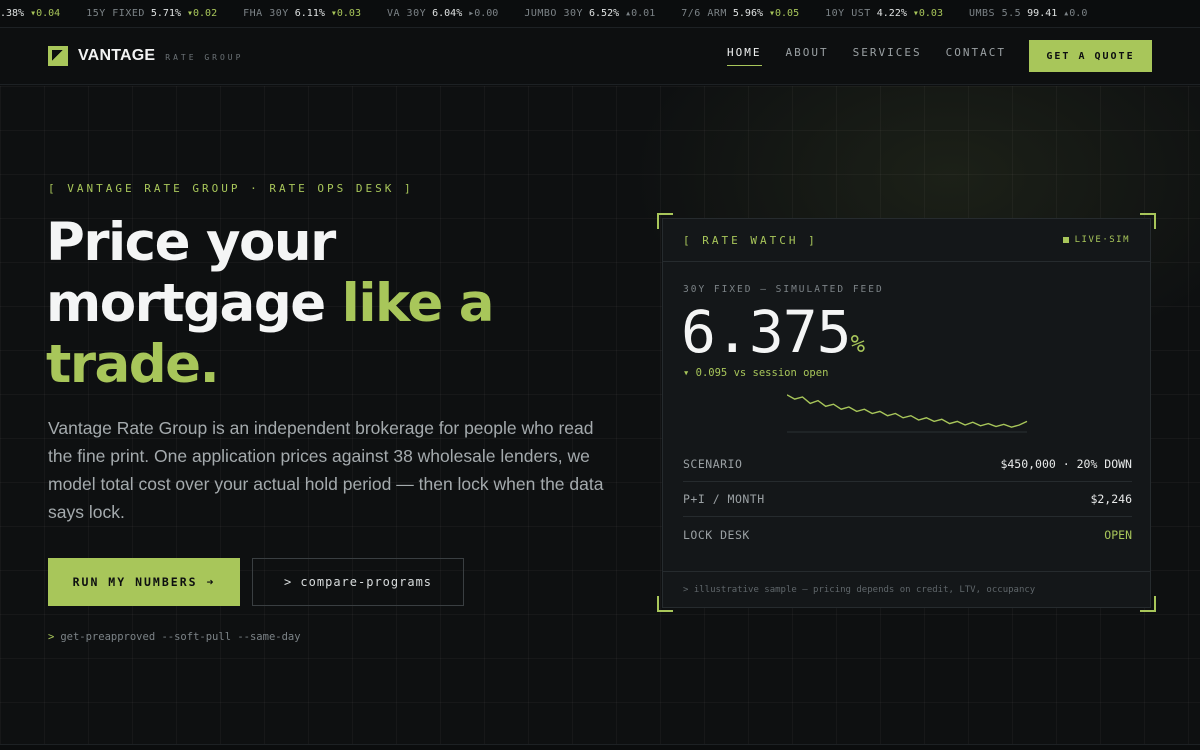 The width and height of the screenshot is (1200, 750). I want to click on brand-sub: RATE GROUP, so click(204, 57).